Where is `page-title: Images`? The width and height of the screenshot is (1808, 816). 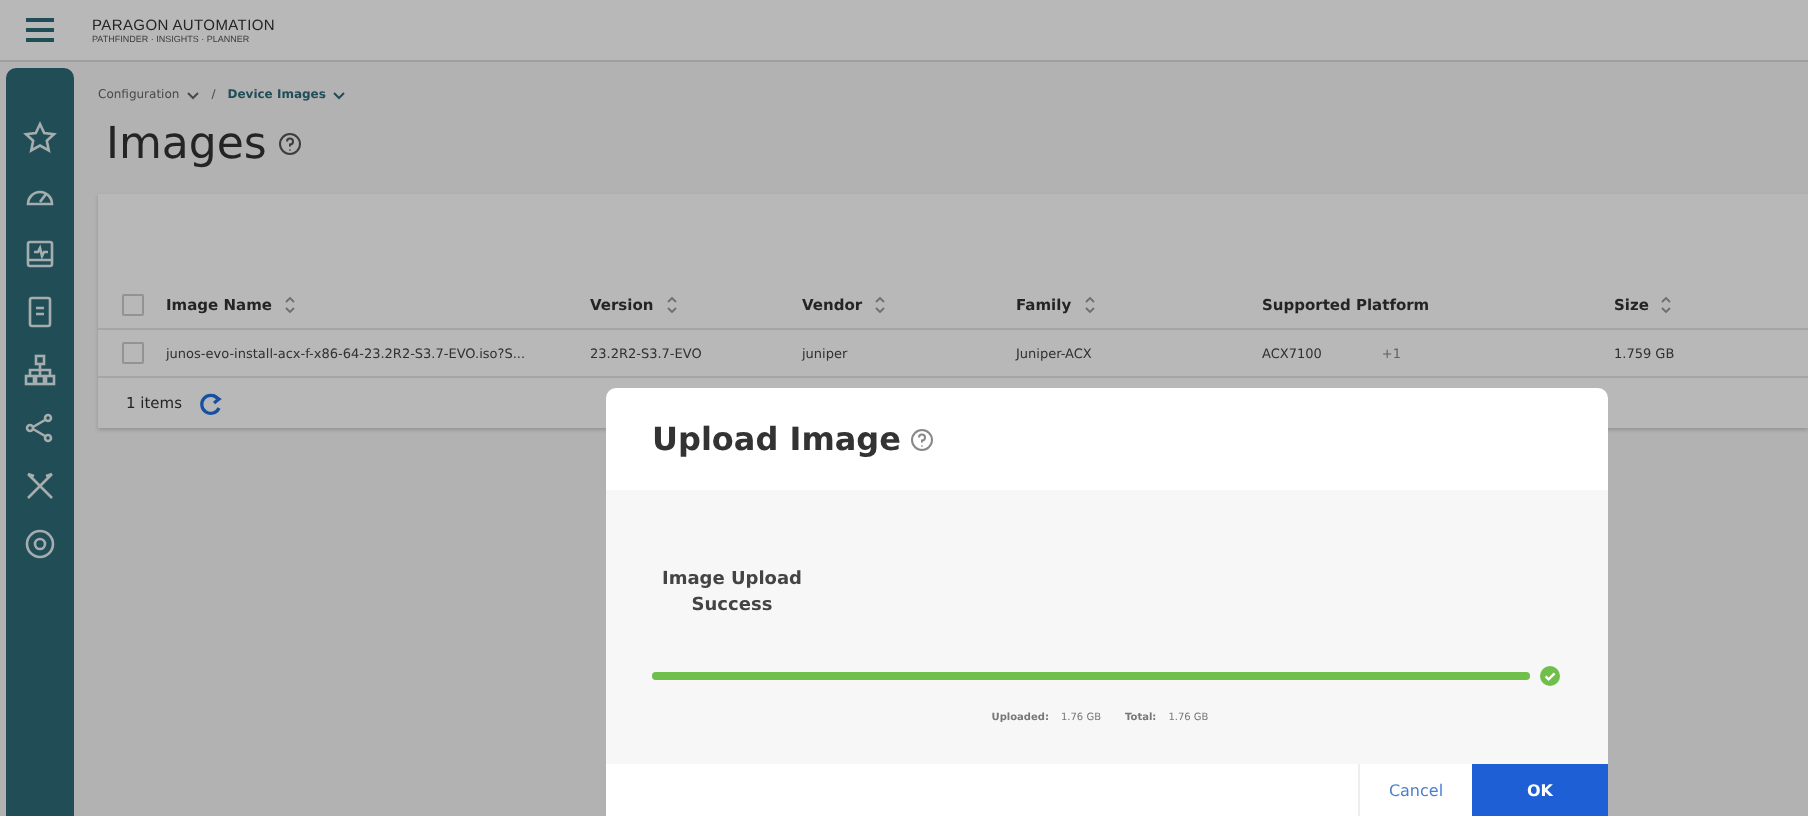 page-title: Images is located at coordinates (186, 144).